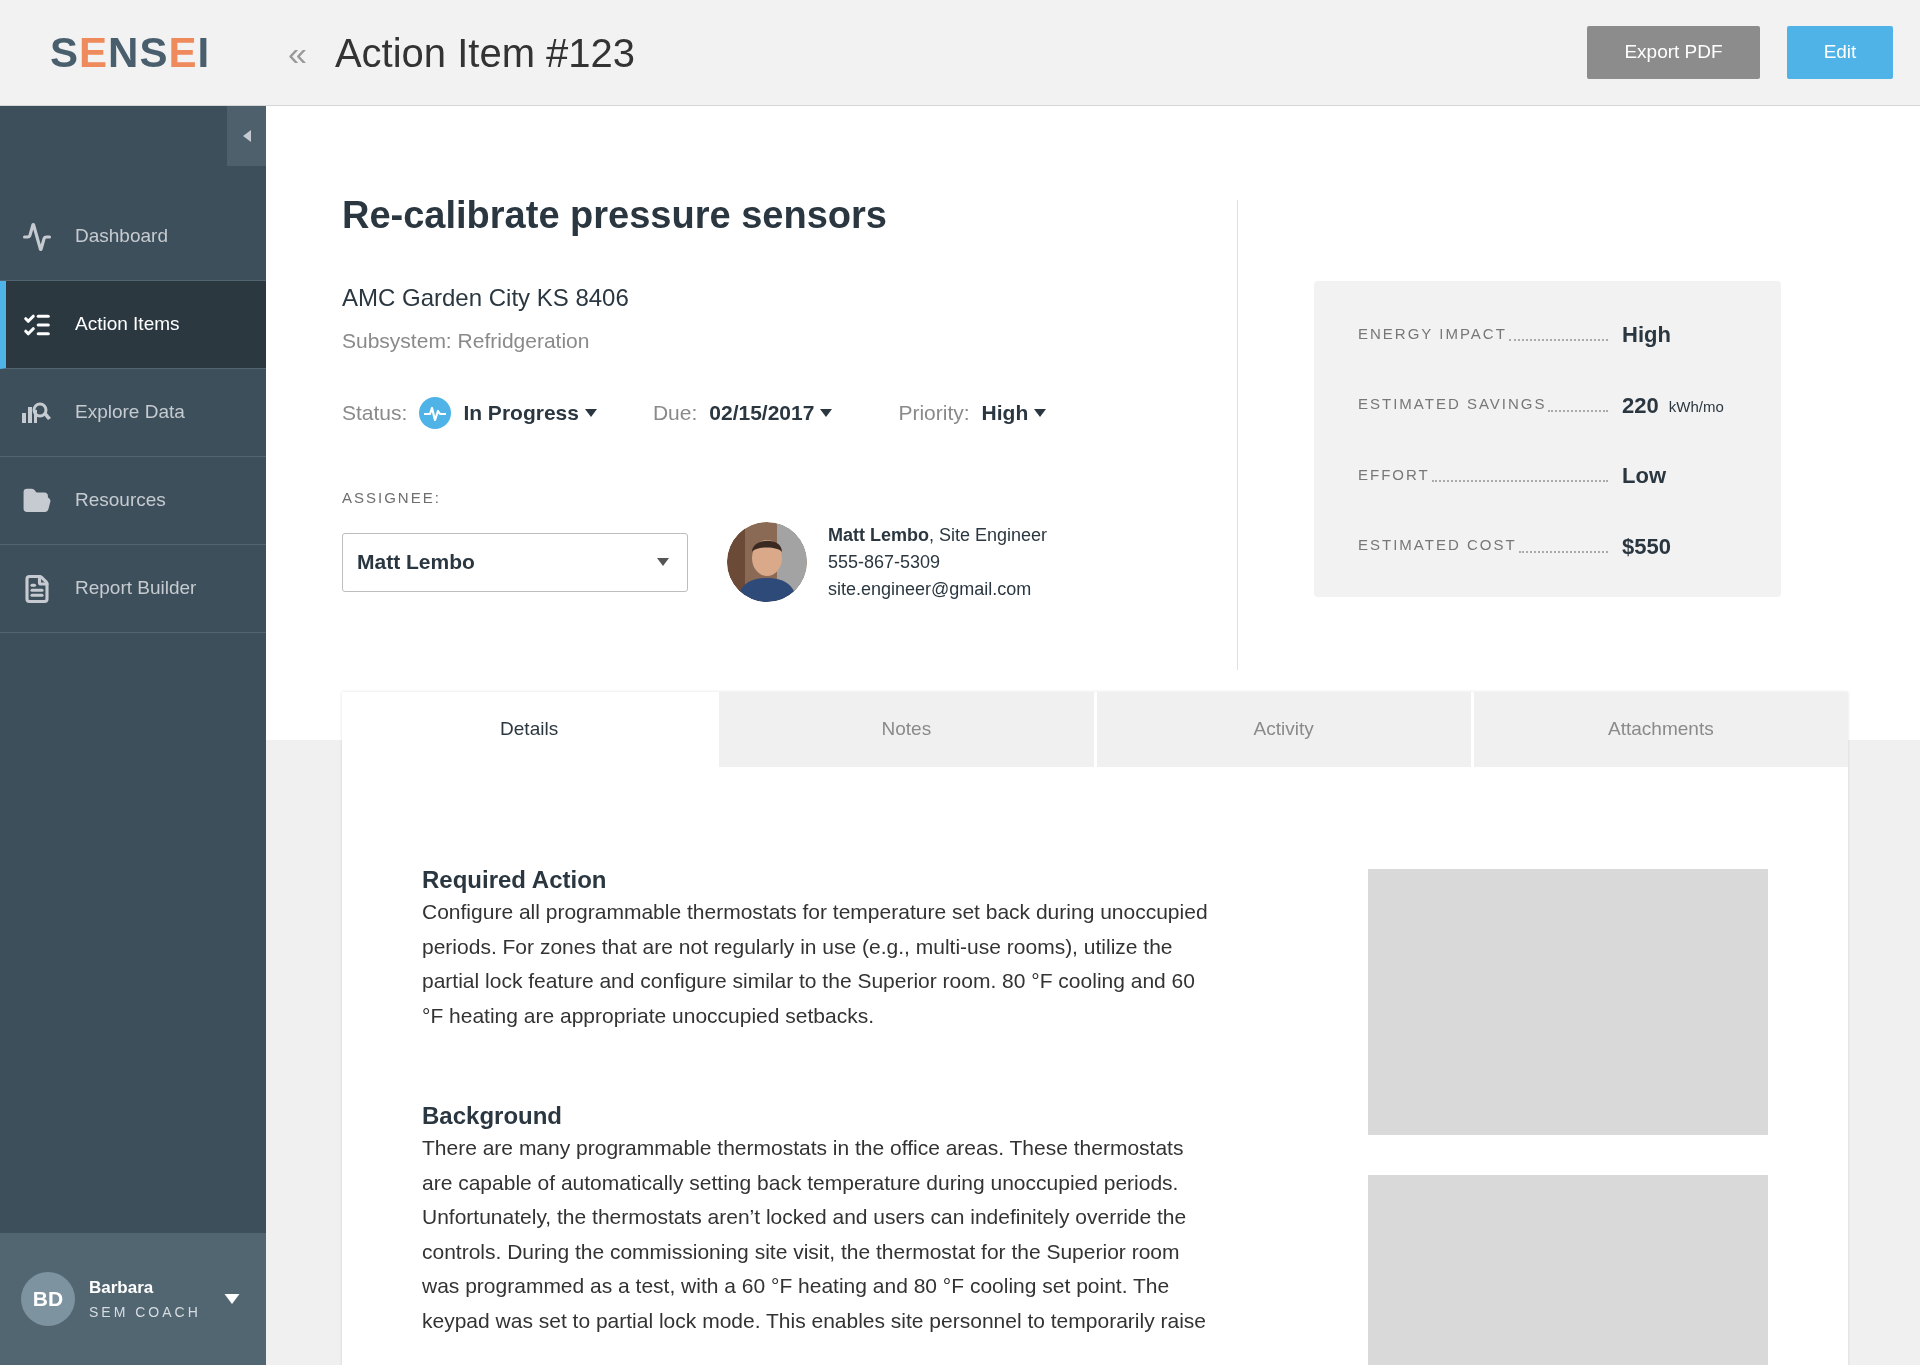 The width and height of the screenshot is (1920, 1365). Describe the element at coordinates (133, 325) in the screenshot. I see `sidebar-item: Action Items` at that location.